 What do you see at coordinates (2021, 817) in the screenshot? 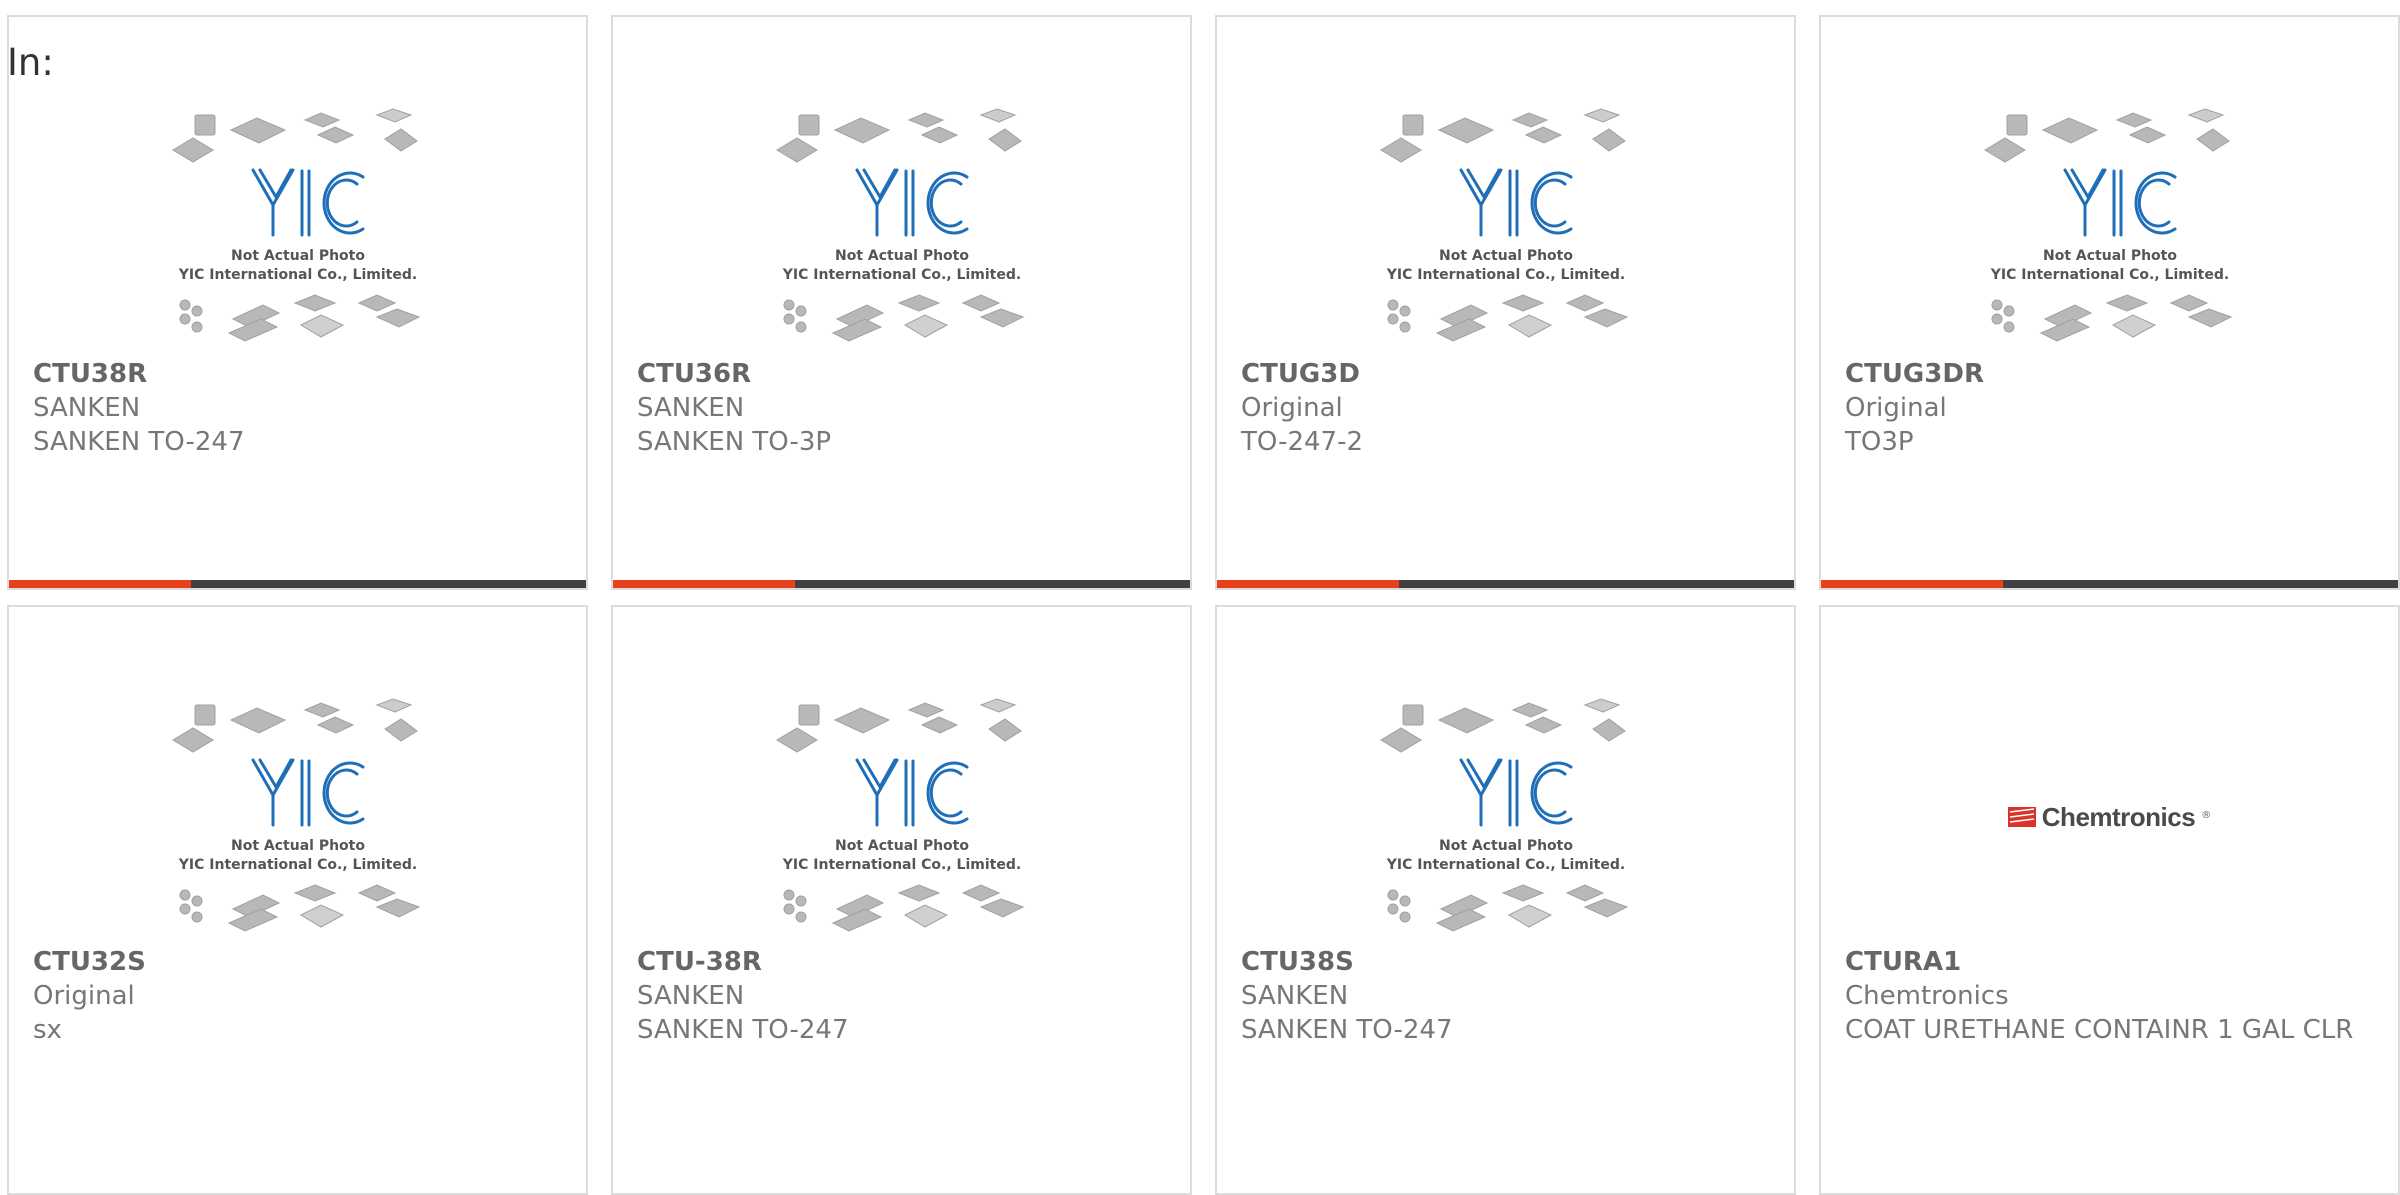
I see `chemtronics-mark-icon` at bounding box center [2021, 817].